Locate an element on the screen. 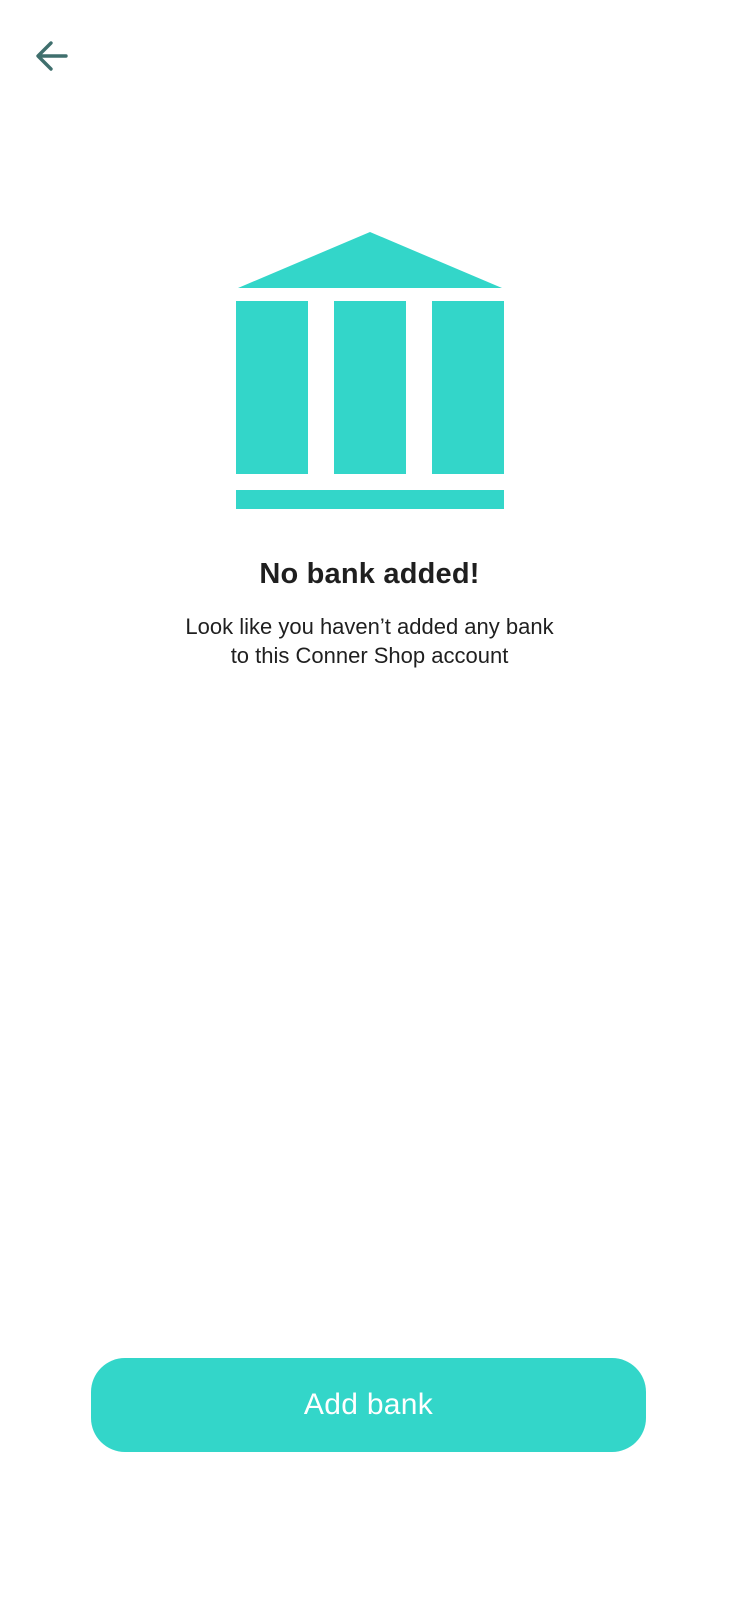 The height and width of the screenshot is (1600, 739). back-button is located at coordinates (52, 56).